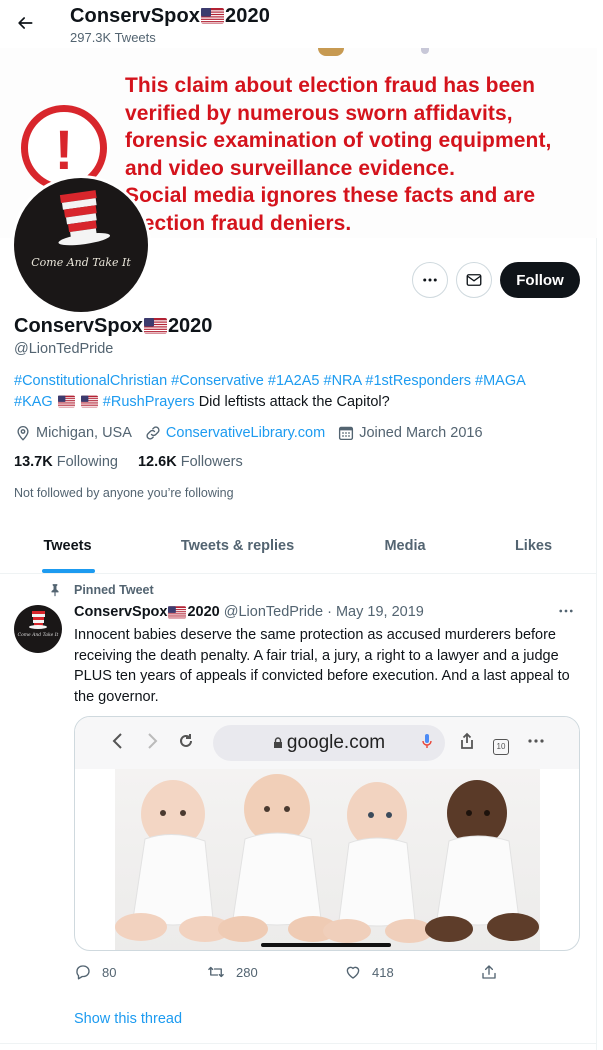 The width and height of the screenshot is (603, 1050). What do you see at coordinates (289, 974) in the screenshot?
I see `tweet-actions: 80 280 418` at bounding box center [289, 974].